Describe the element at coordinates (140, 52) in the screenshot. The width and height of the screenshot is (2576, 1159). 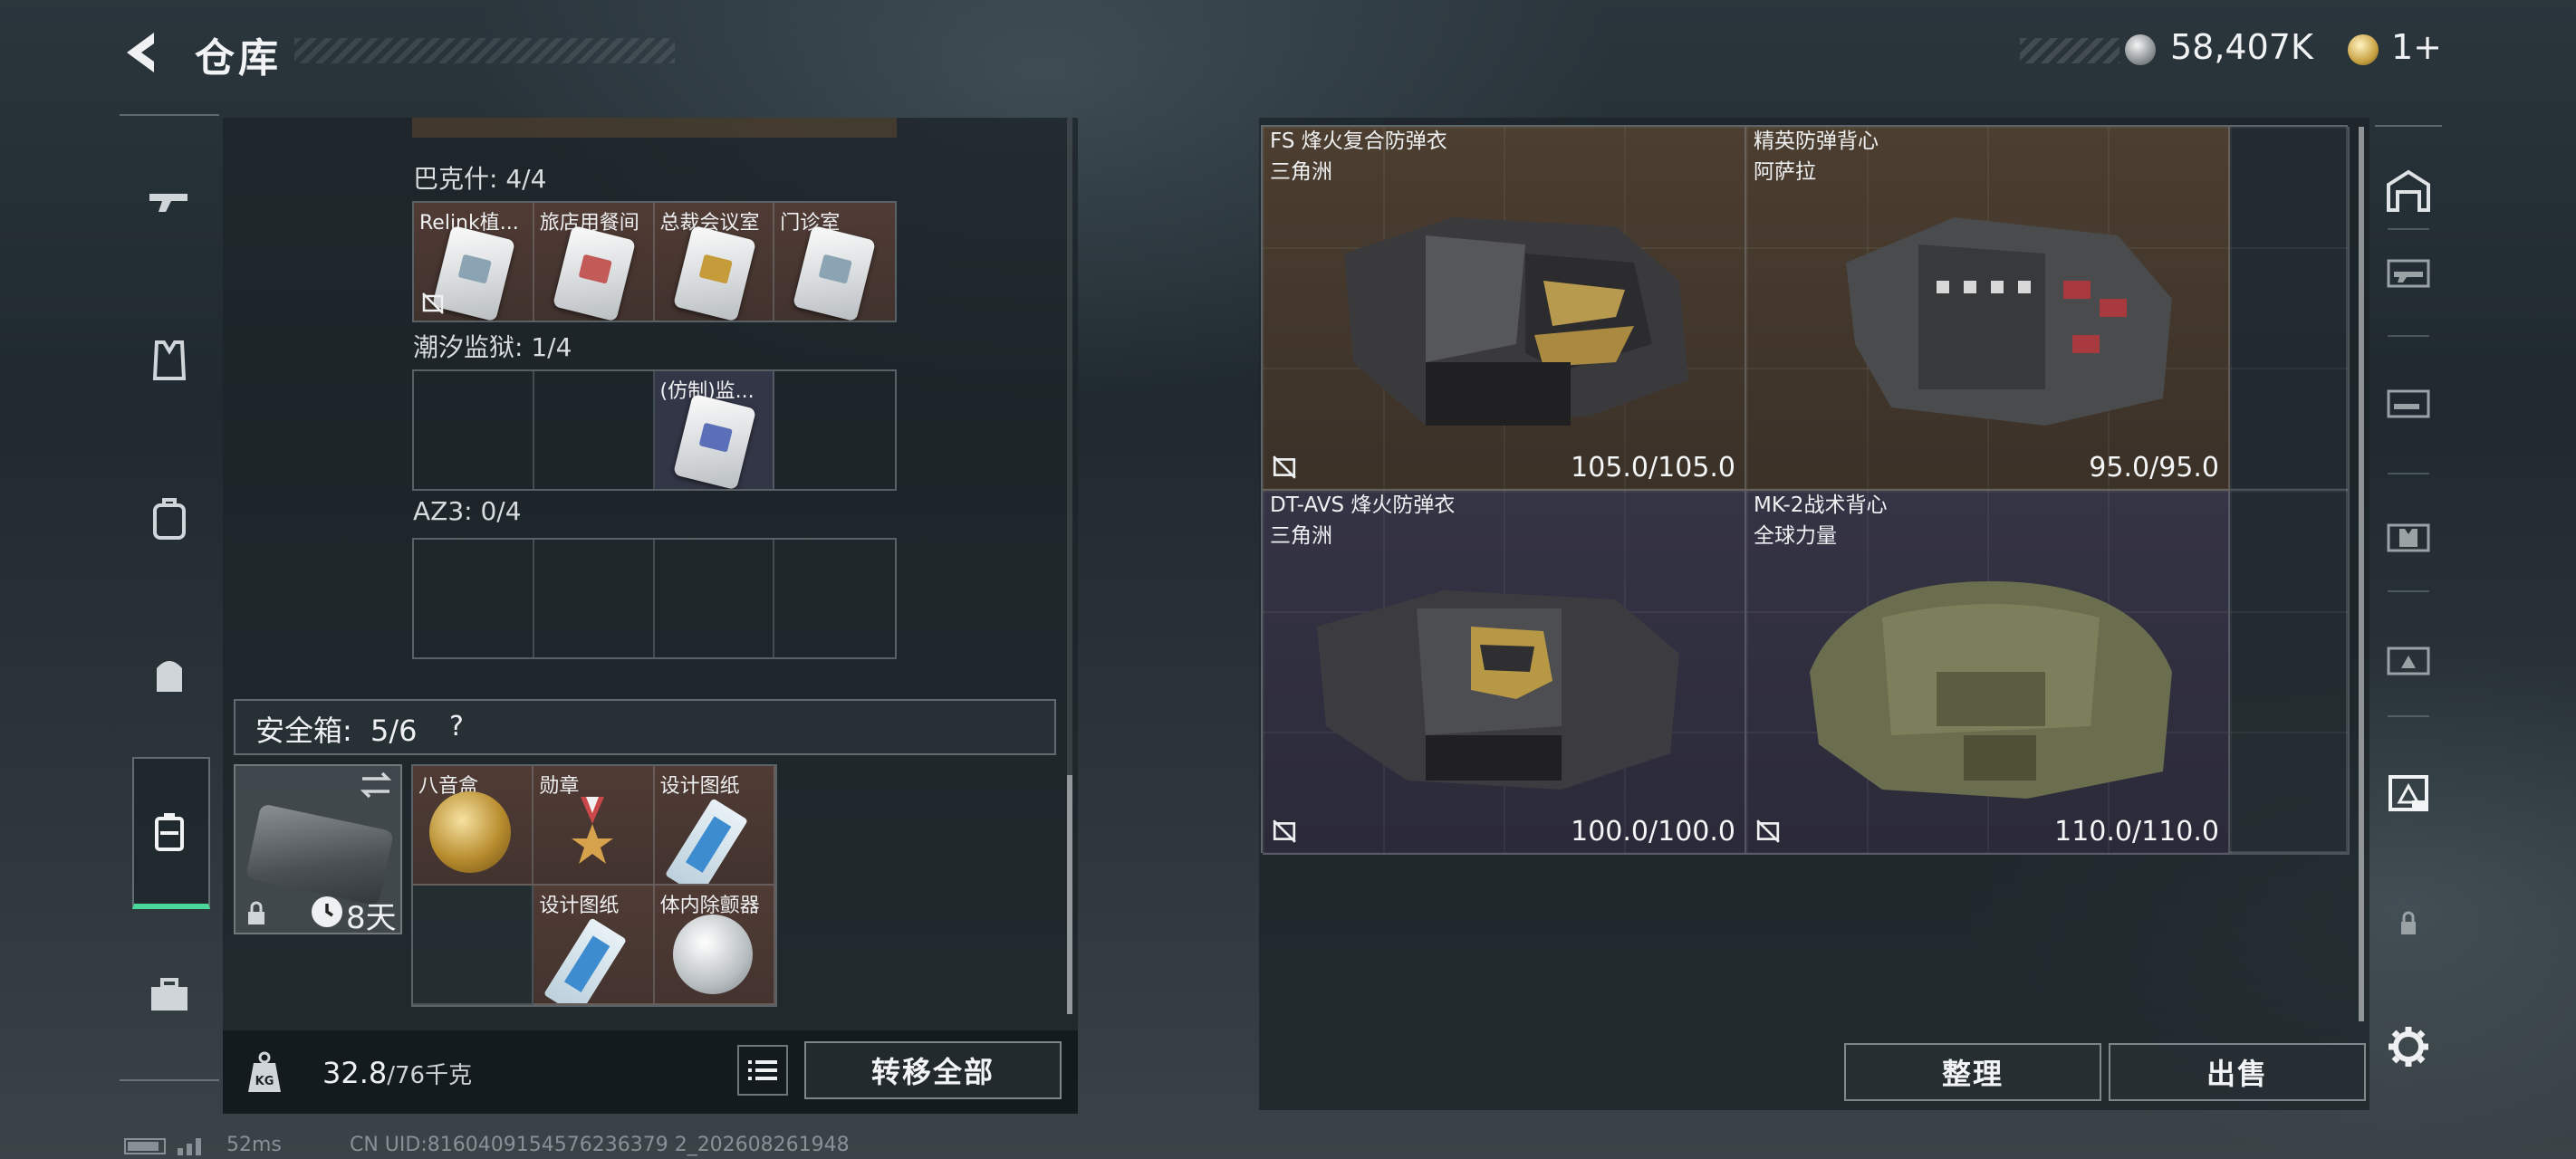
I see `back-icon` at that location.